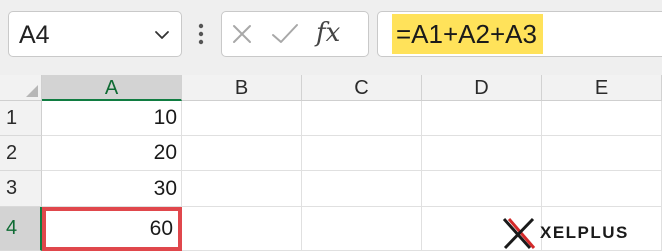 Image resolution: width=662 pixels, height=251 pixels. I want to click on column-header-a: A, so click(112, 88).